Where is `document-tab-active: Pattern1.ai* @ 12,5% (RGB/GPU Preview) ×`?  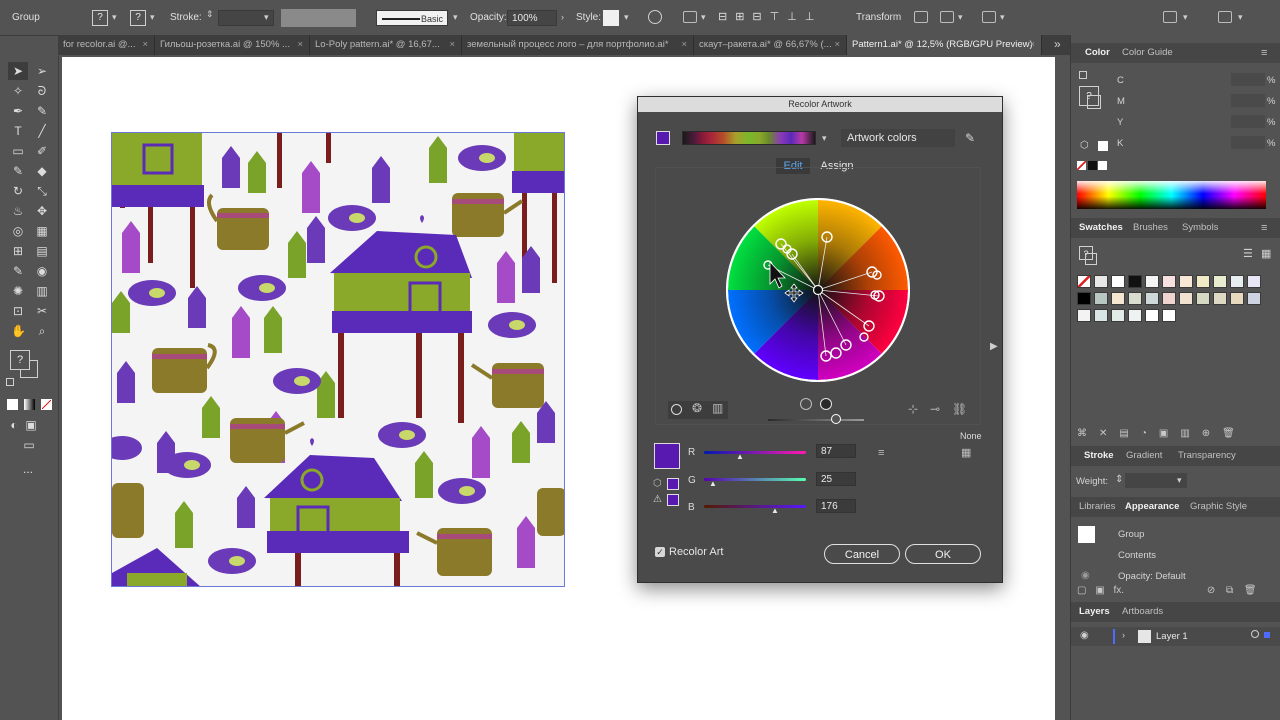
document-tab-active: Pattern1.ai* @ 12,5% (RGB/GPU Preview) × is located at coordinates (944, 45).